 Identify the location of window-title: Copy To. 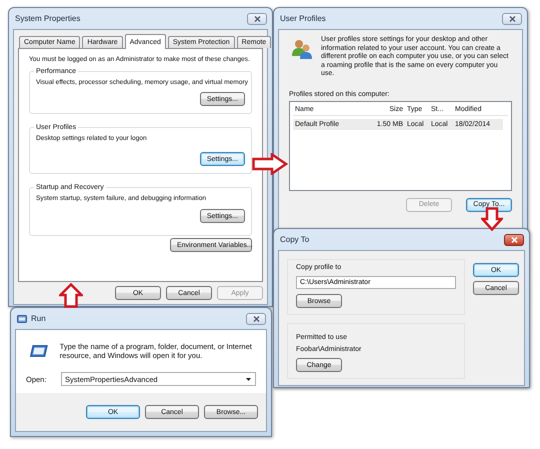
(295, 239).